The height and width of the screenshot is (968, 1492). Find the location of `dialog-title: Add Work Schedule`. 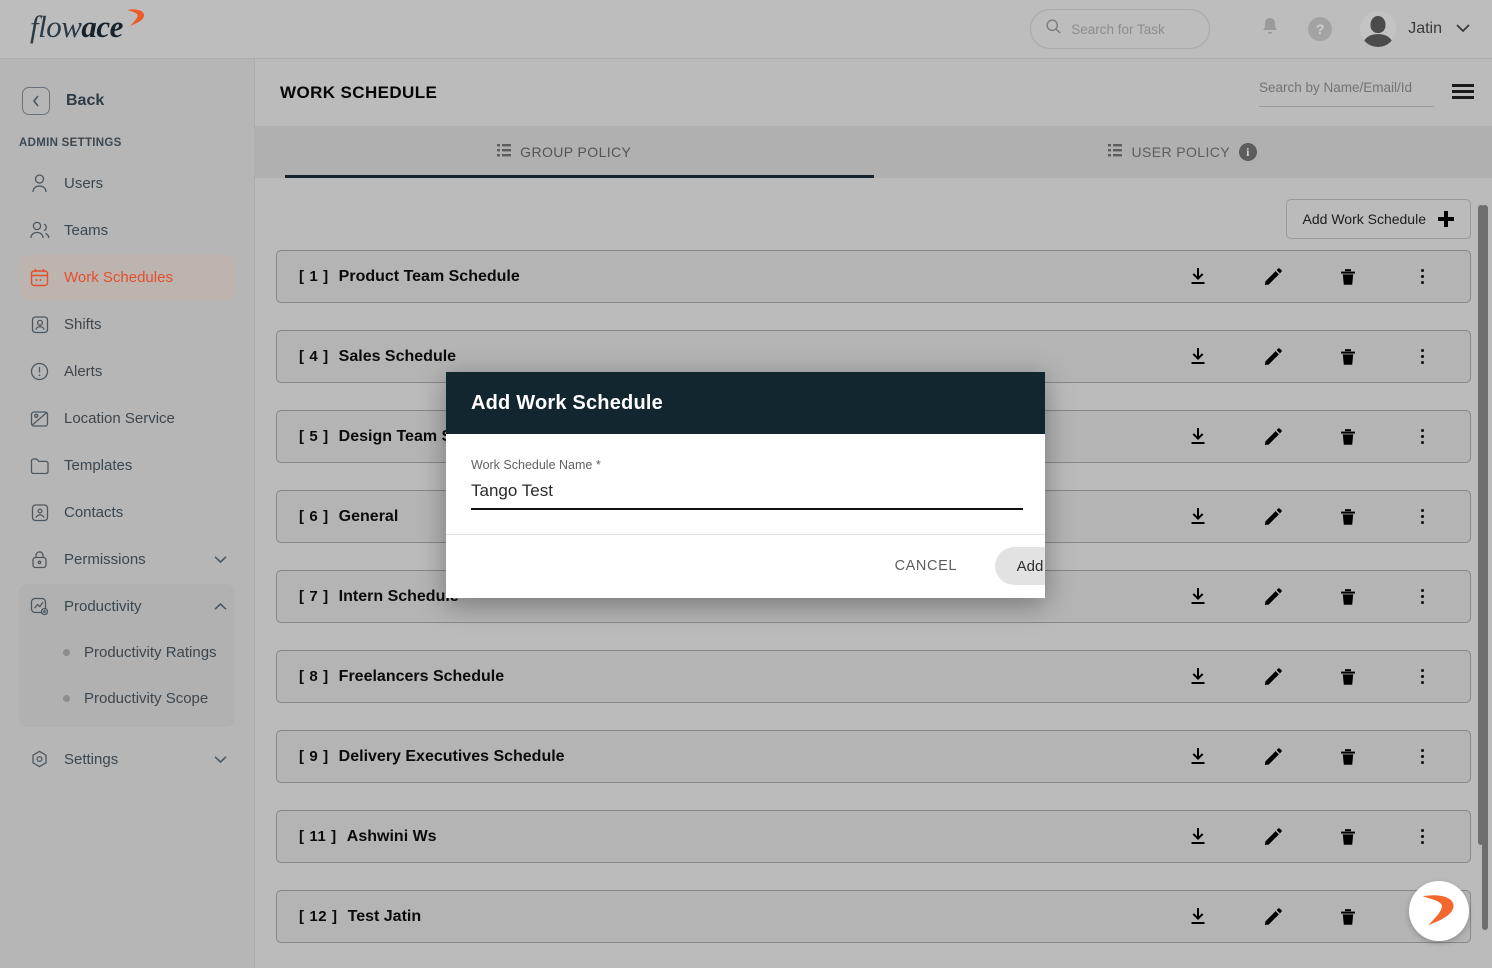

dialog-title: Add Work Schedule is located at coordinates (567, 402).